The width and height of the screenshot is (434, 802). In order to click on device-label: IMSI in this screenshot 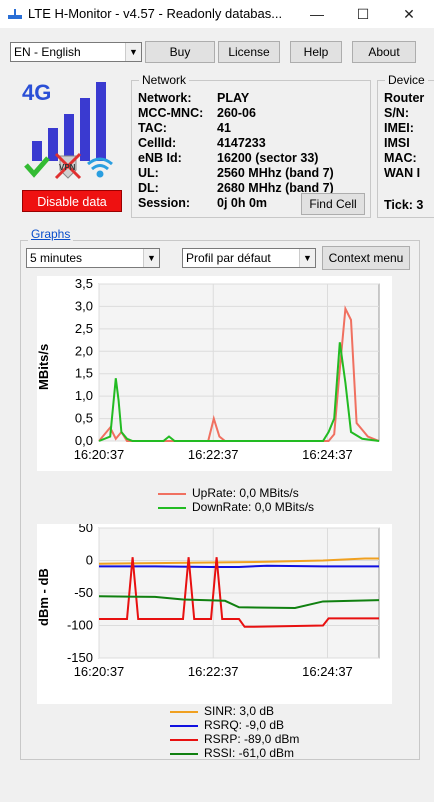, I will do `click(397, 143)`.